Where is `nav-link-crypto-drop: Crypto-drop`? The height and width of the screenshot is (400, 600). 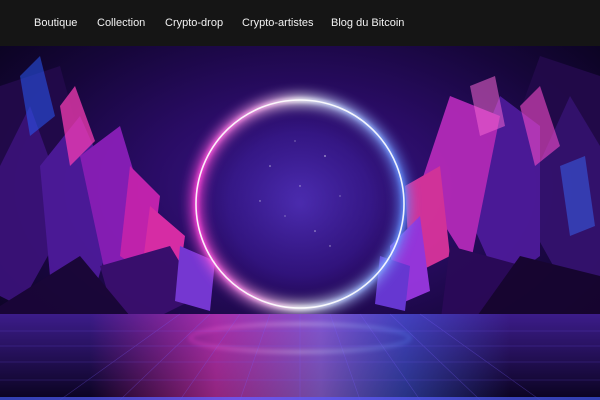 nav-link-crypto-drop: Crypto-drop is located at coordinates (194, 23).